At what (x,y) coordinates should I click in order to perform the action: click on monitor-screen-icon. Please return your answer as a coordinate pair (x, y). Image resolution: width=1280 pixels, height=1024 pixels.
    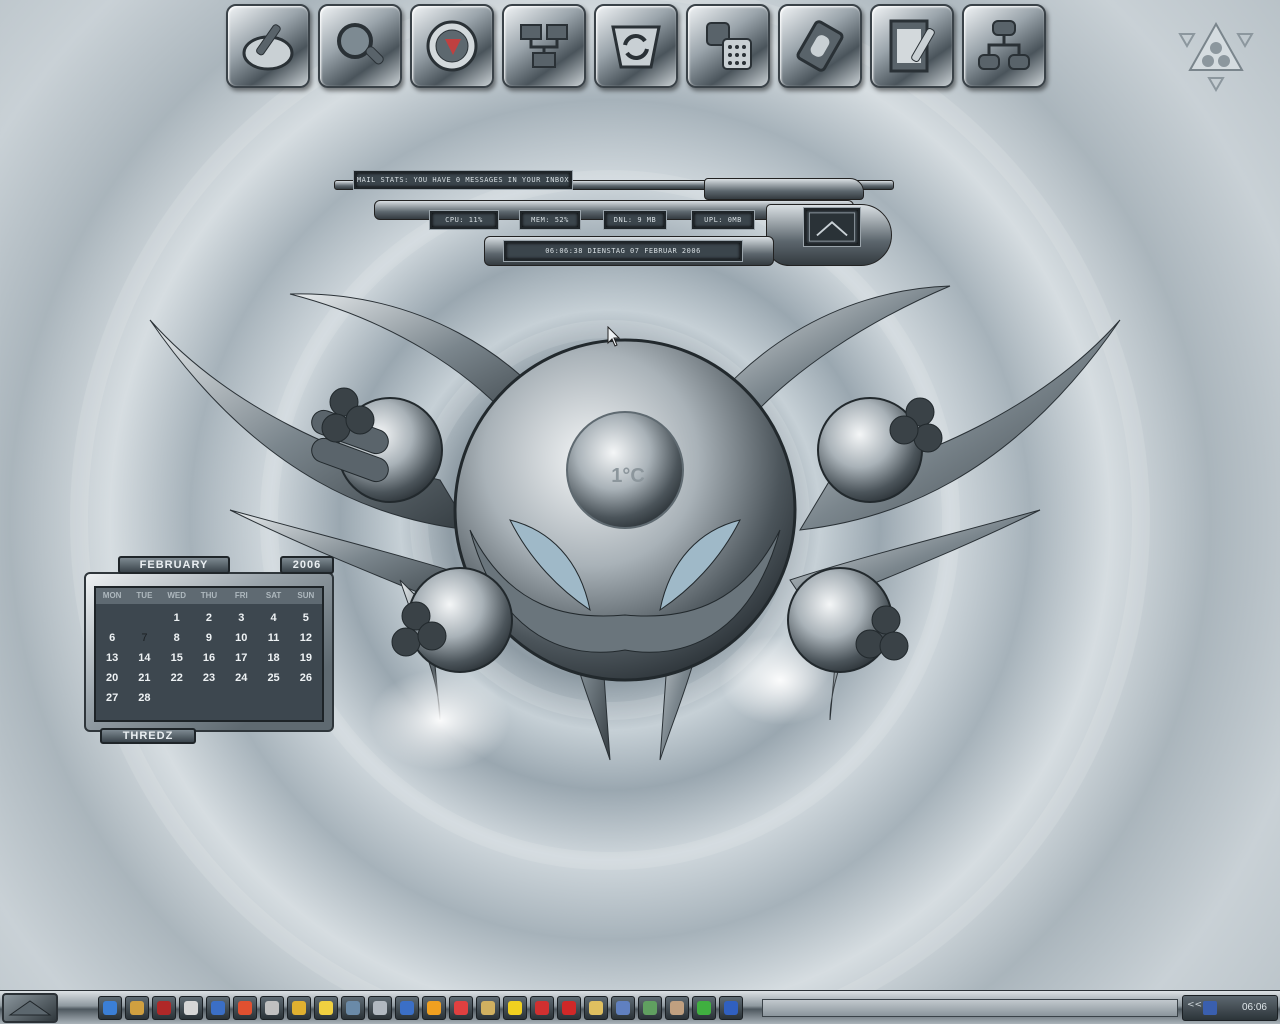
    Looking at the image, I should click on (832, 227).